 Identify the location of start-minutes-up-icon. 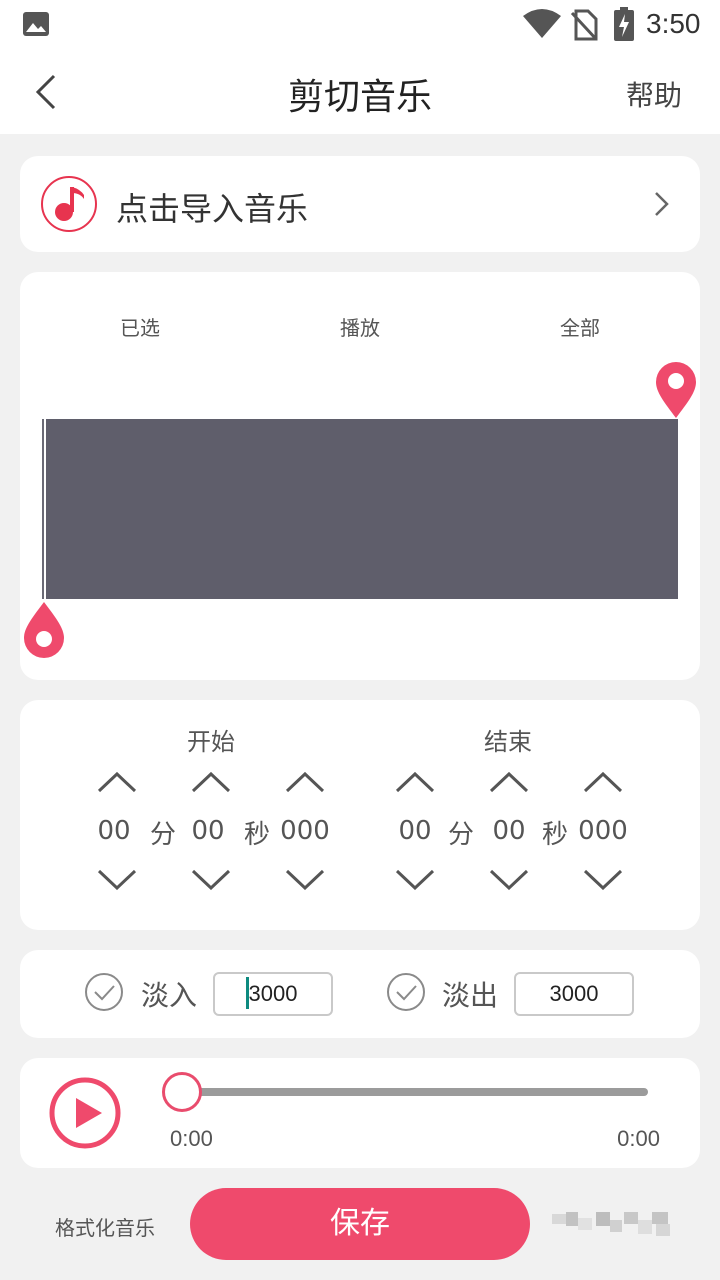
(117, 782).